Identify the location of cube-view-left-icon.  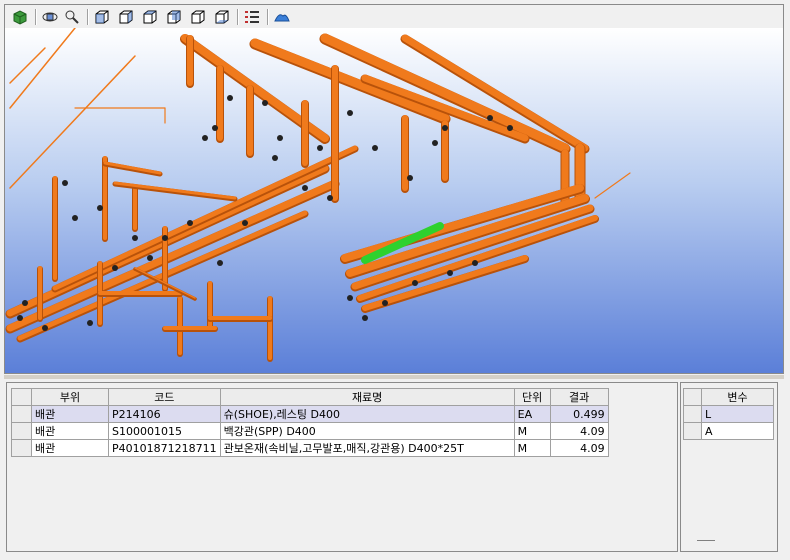
(150, 17).